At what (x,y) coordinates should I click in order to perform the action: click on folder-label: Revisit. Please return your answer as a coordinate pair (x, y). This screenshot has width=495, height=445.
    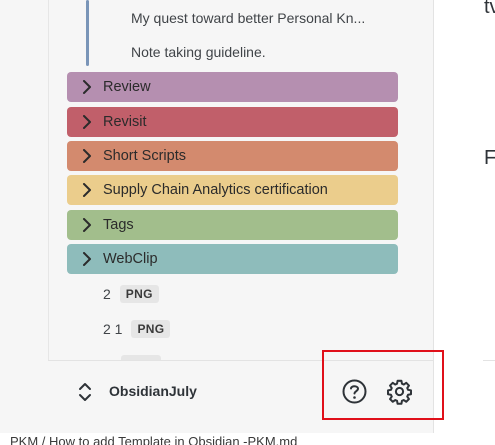
    Looking at the image, I should click on (125, 122).